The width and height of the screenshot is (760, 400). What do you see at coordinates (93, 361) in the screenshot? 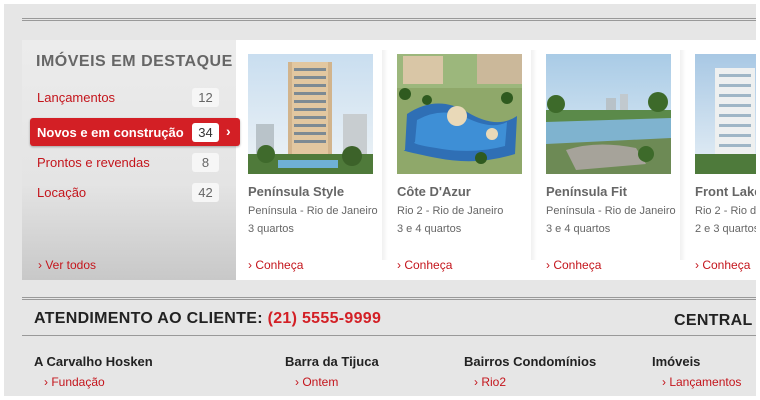
I see `footer-heading: A Carvalho Hosken` at bounding box center [93, 361].